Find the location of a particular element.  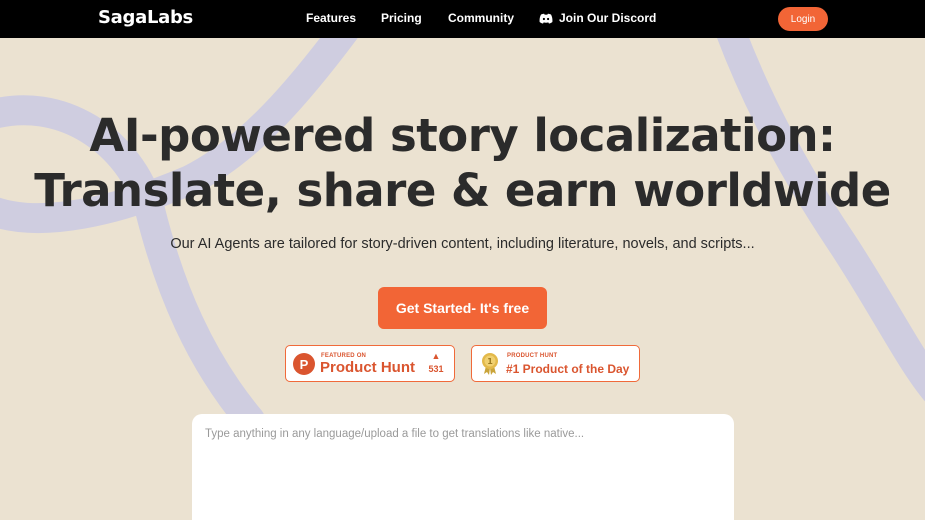

discord-icon is located at coordinates (546, 18).